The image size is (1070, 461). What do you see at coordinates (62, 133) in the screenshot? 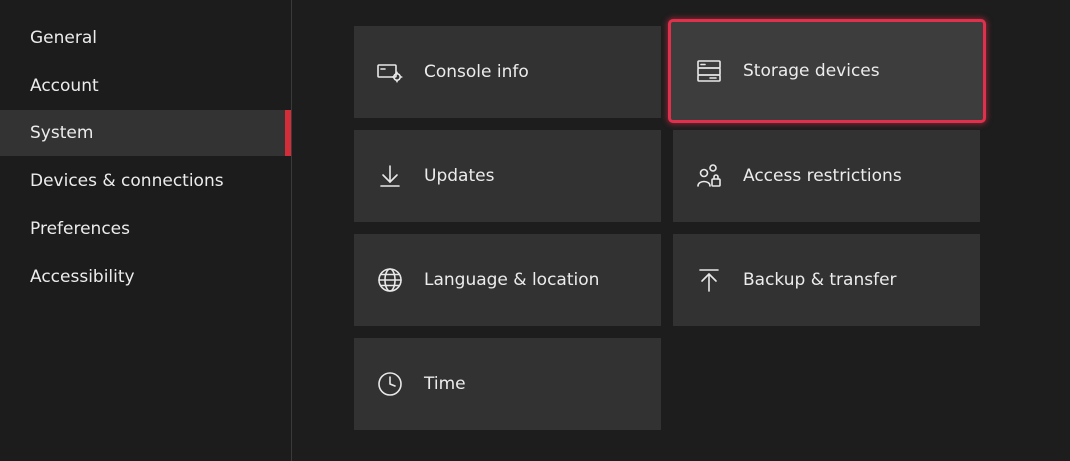
I see `nav-item-label: System` at bounding box center [62, 133].